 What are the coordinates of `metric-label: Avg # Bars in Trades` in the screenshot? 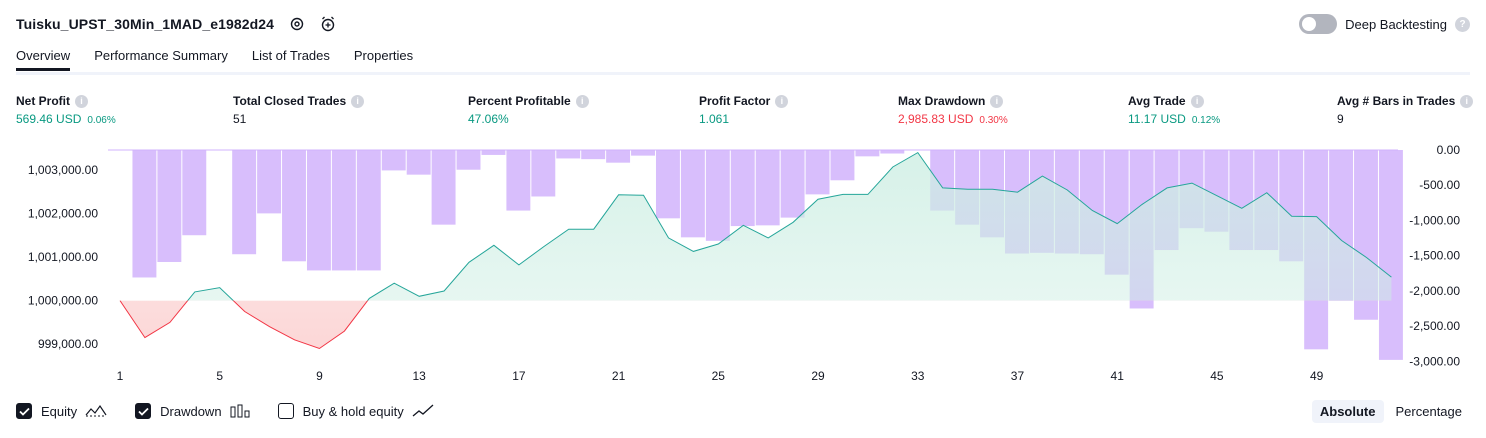 It's located at (1396, 101).